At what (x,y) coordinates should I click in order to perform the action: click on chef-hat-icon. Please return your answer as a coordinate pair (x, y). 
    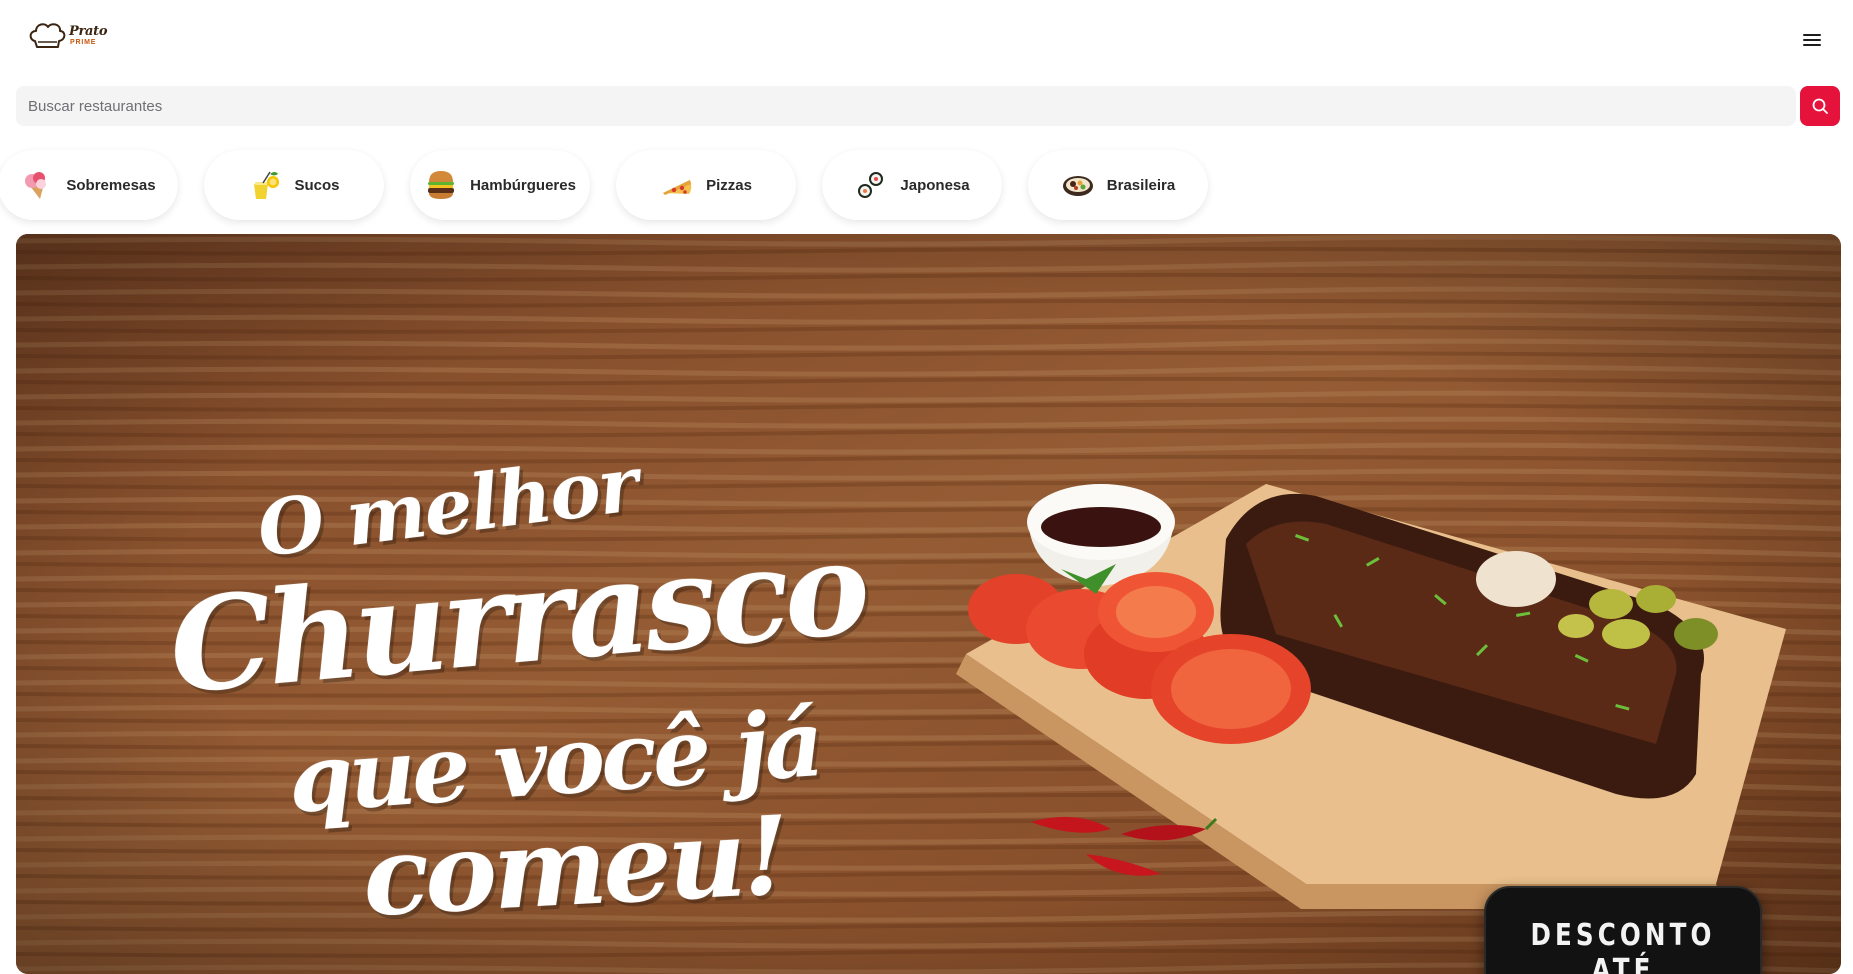
    Looking at the image, I should click on (47, 35).